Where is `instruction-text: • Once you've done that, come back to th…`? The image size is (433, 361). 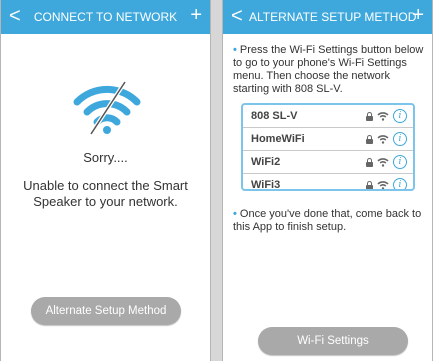 instruction-text: • Once you've done that, come back to th… is located at coordinates (328, 221).